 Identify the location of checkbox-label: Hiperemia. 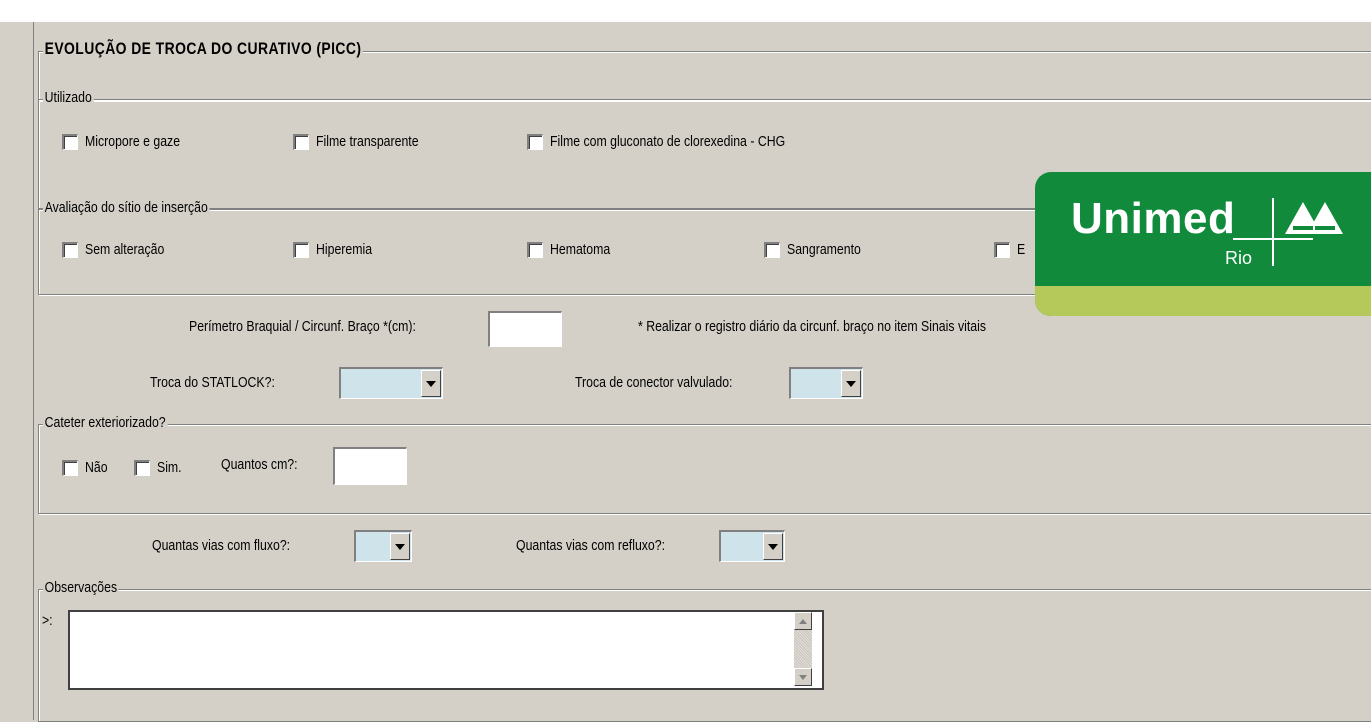
(344, 249).